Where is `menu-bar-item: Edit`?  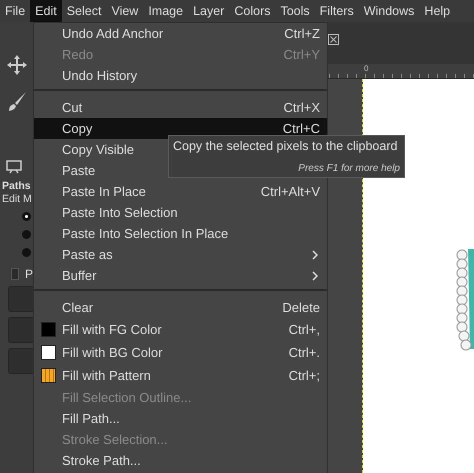 menu-bar-item: Edit is located at coordinates (46, 11).